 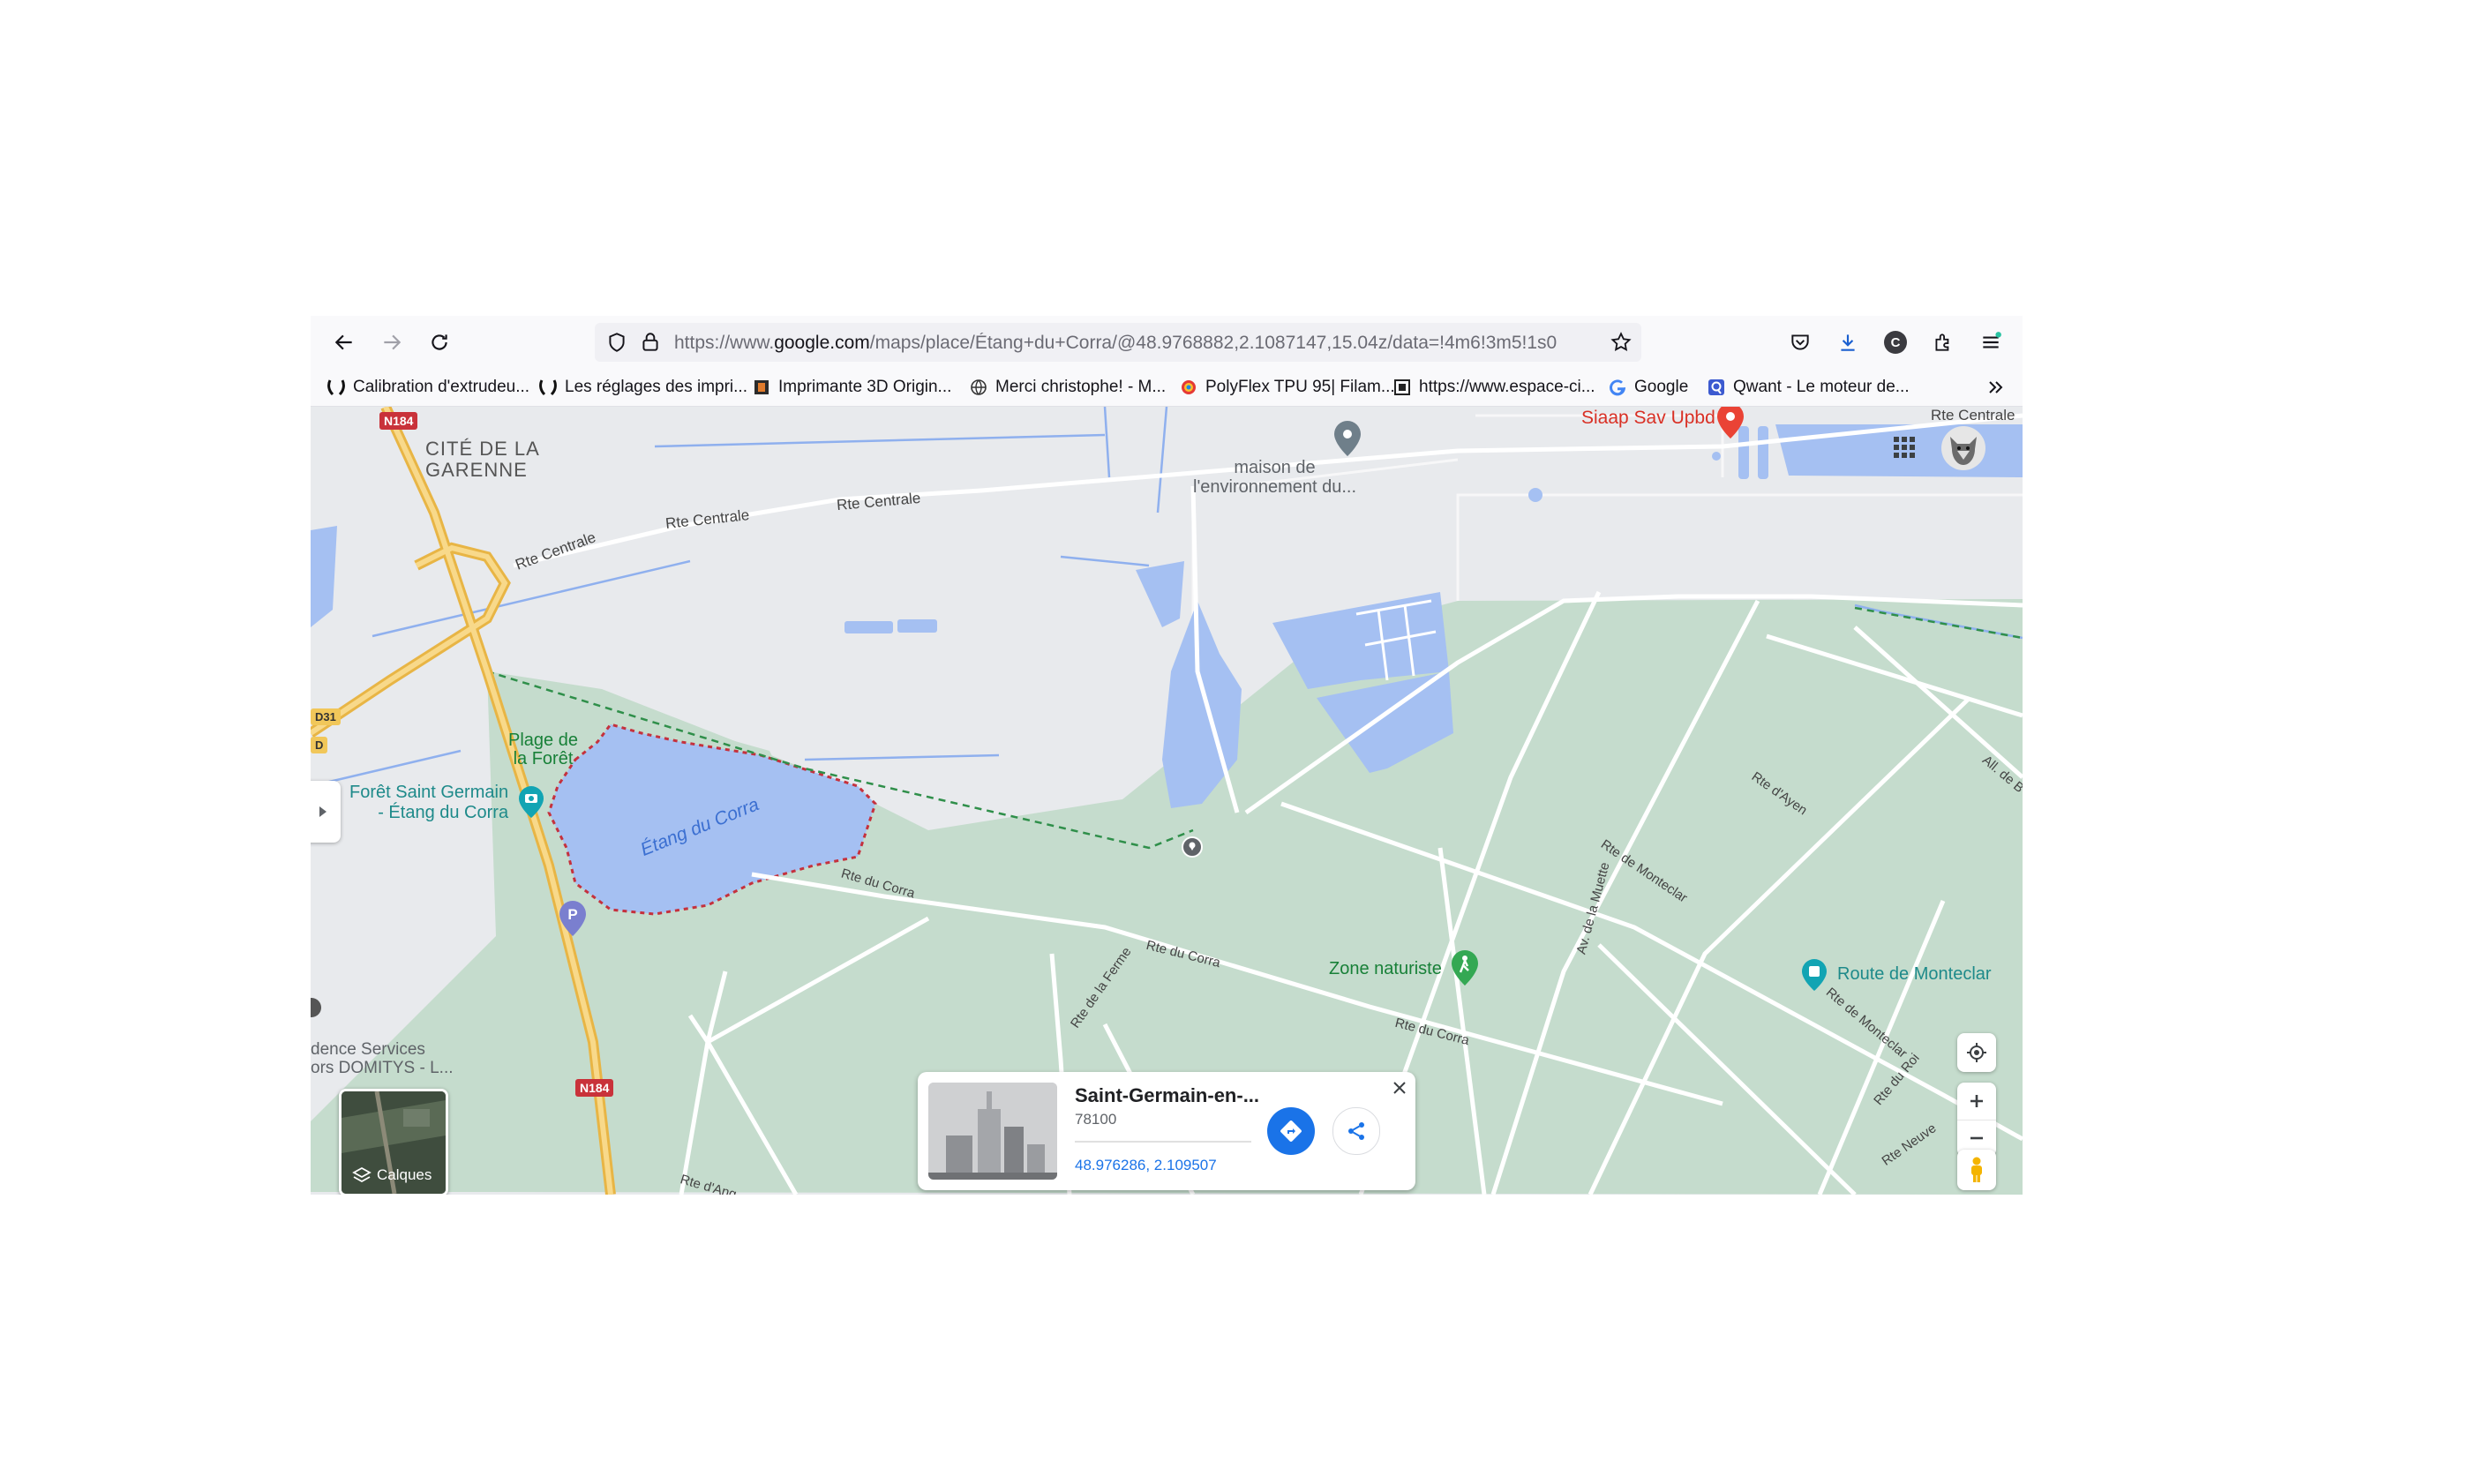 What do you see at coordinates (1192, 847) in the screenshot?
I see `dropped-pin-icon` at bounding box center [1192, 847].